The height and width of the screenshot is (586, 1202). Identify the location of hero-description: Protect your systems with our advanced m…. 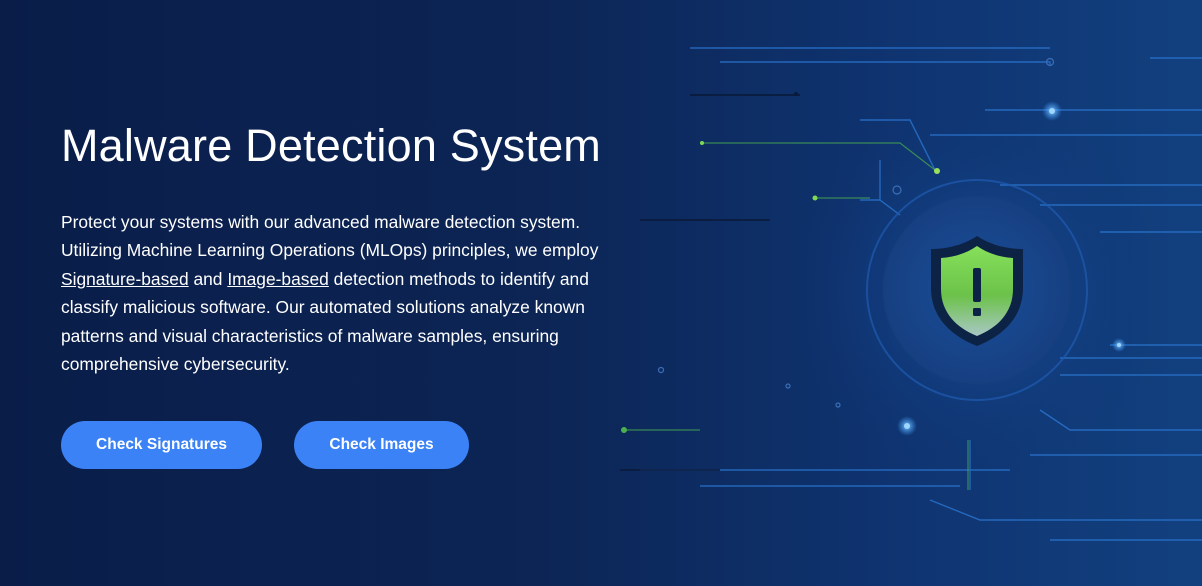
(330, 293).